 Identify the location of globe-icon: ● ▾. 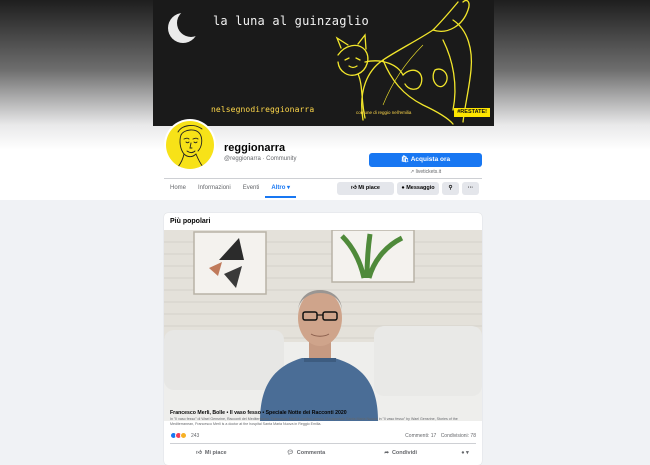
(465, 453).